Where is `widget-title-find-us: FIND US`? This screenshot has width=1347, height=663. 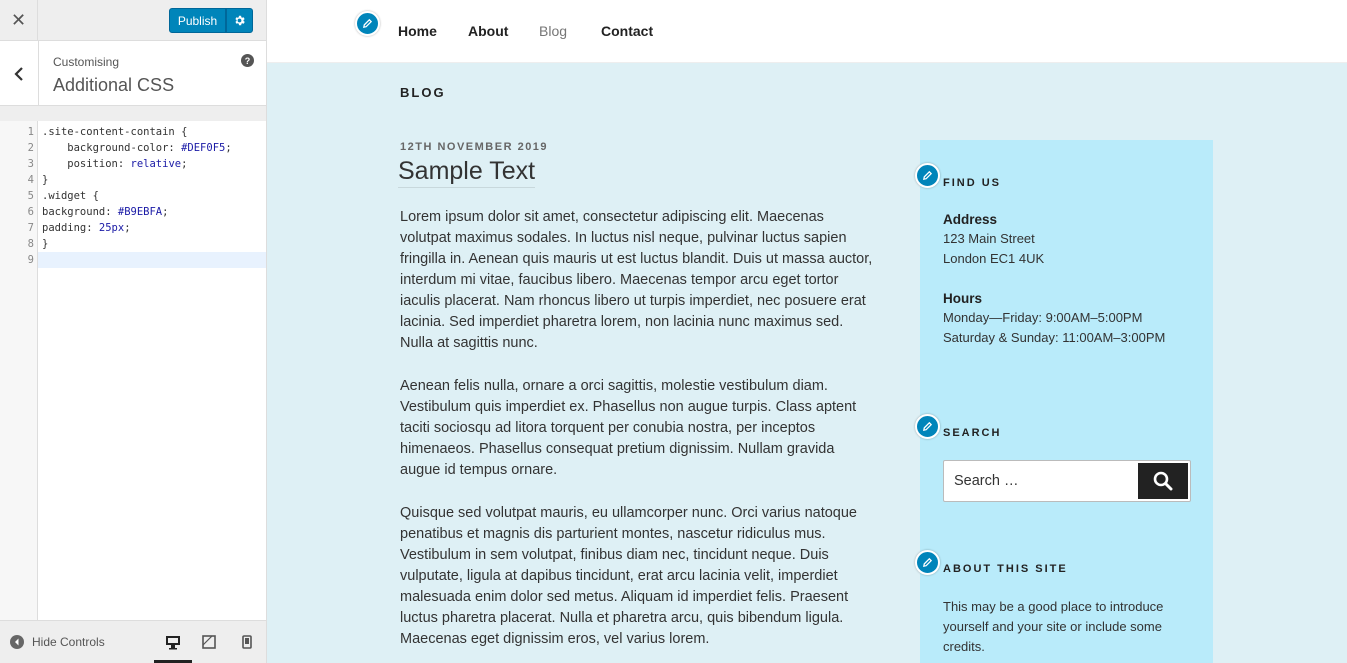
widget-title-find-us: FIND US is located at coordinates (972, 183).